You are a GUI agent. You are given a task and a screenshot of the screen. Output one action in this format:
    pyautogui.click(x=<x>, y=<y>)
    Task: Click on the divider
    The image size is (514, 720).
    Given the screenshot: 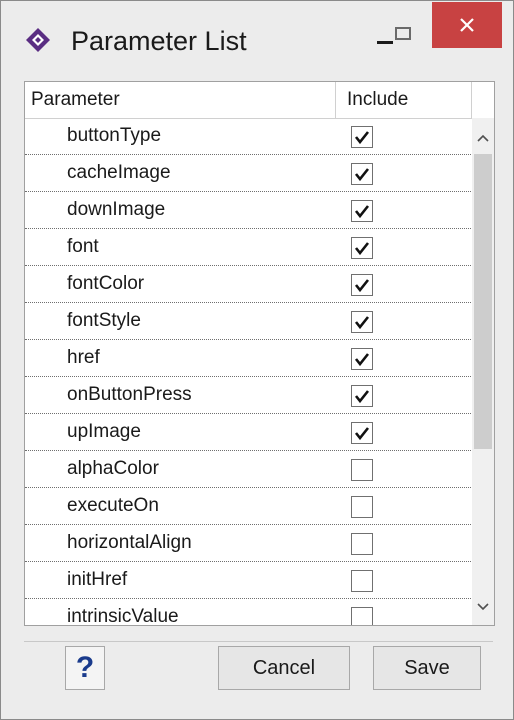 What is the action you would take?
    pyautogui.click(x=258, y=641)
    